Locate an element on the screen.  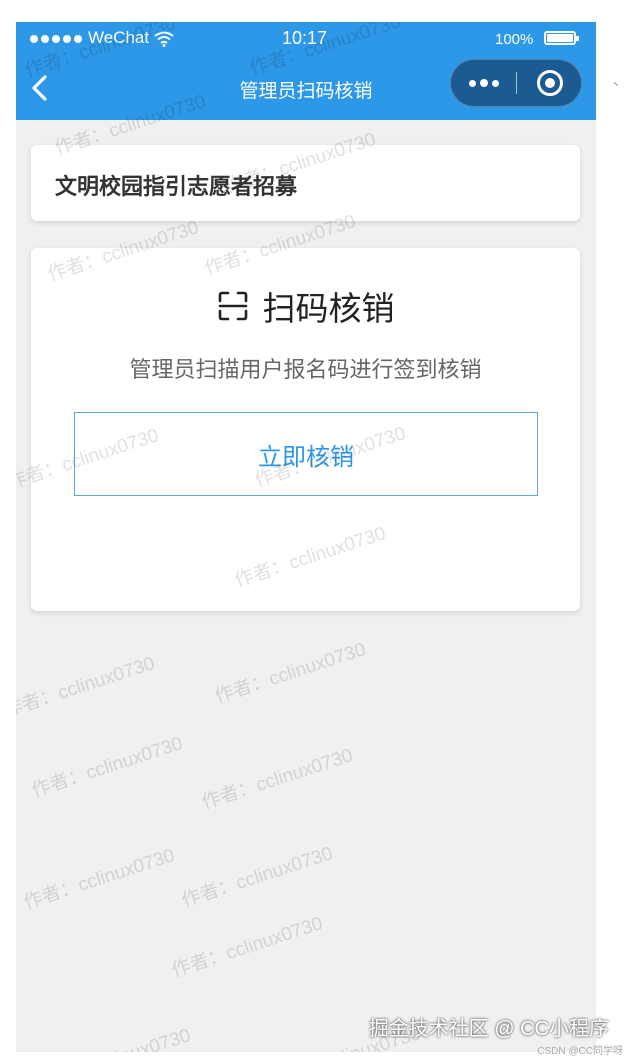
battery-icon is located at coordinates (561, 38).